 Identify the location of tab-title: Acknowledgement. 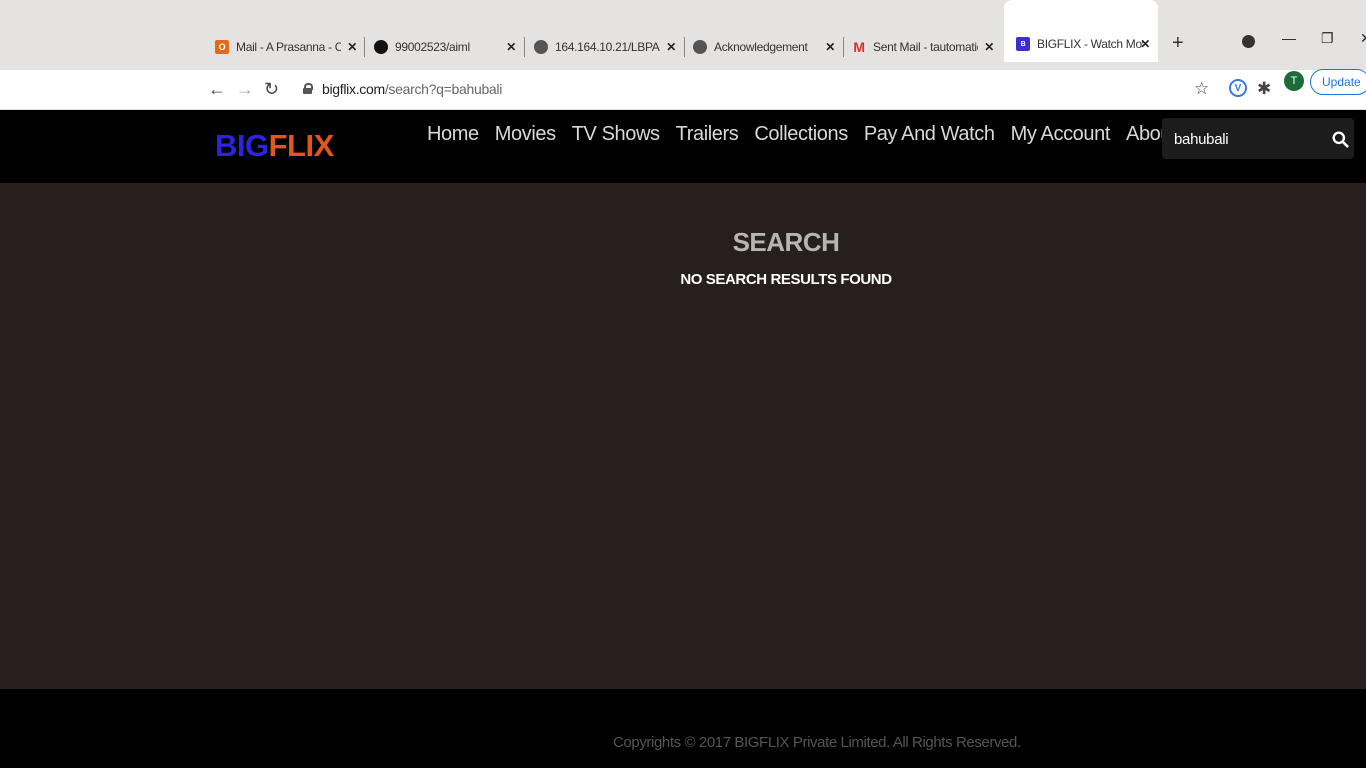
(761, 47).